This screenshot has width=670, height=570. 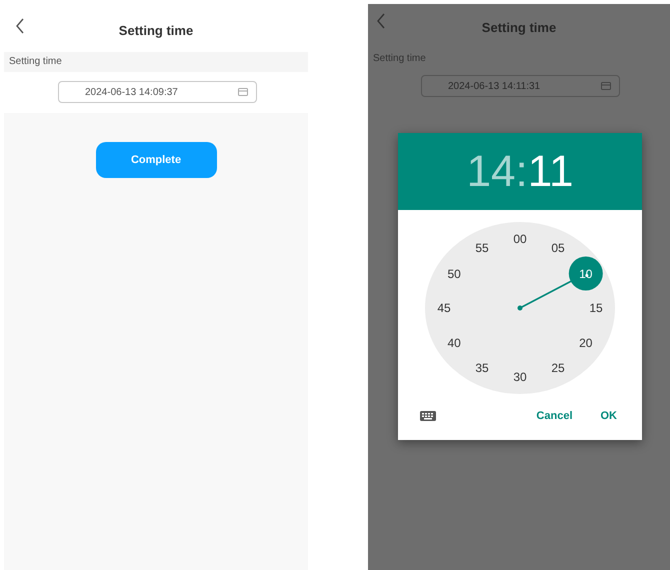 I want to click on minute-number: 00, so click(x=520, y=239).